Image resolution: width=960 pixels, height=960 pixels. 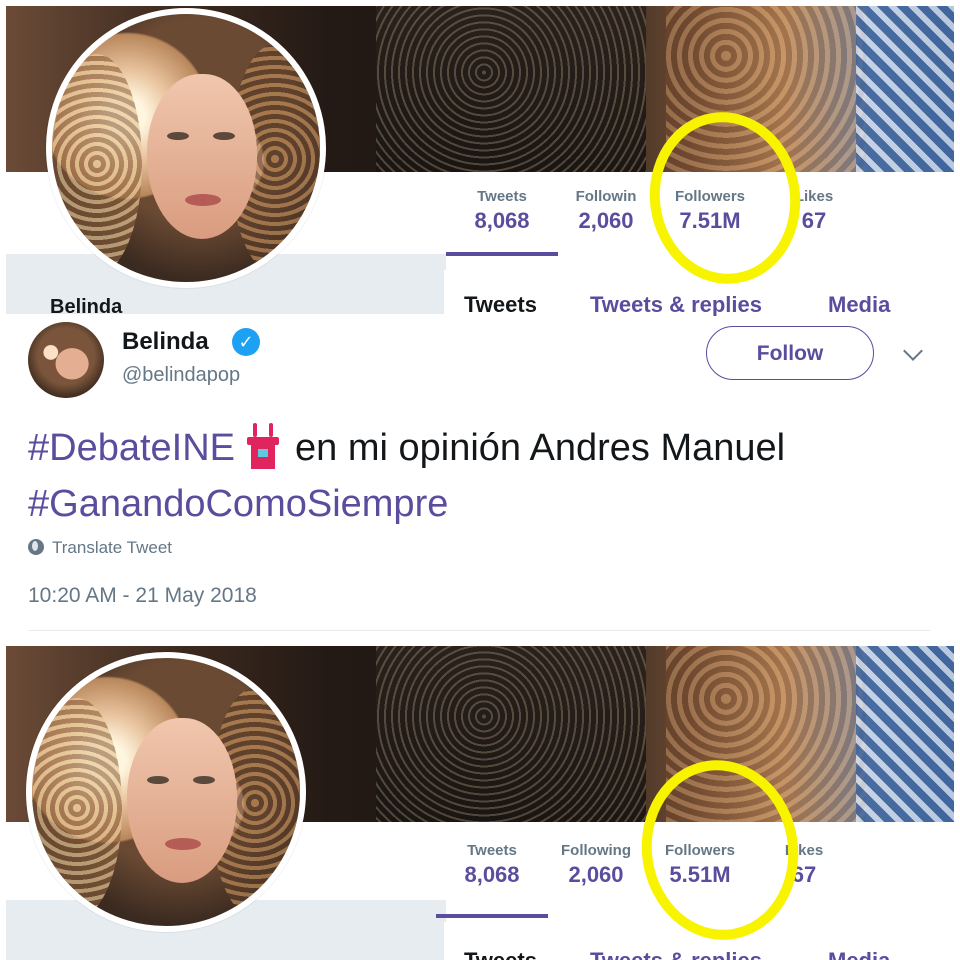 I want to click on translate-tweet-link: Translate Tweet, so click(x=100, y=548).